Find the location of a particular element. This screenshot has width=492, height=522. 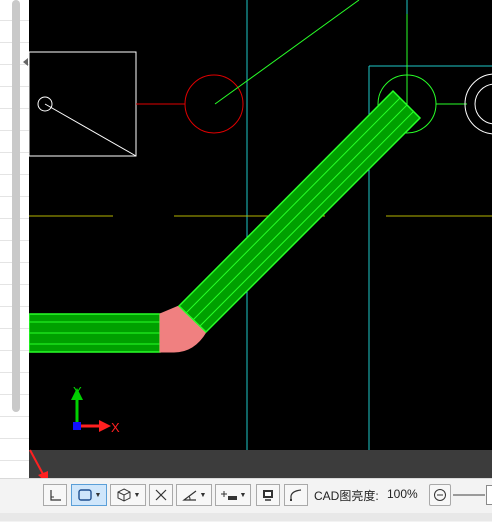

cross-line-button is located at coordinates (161, 495).